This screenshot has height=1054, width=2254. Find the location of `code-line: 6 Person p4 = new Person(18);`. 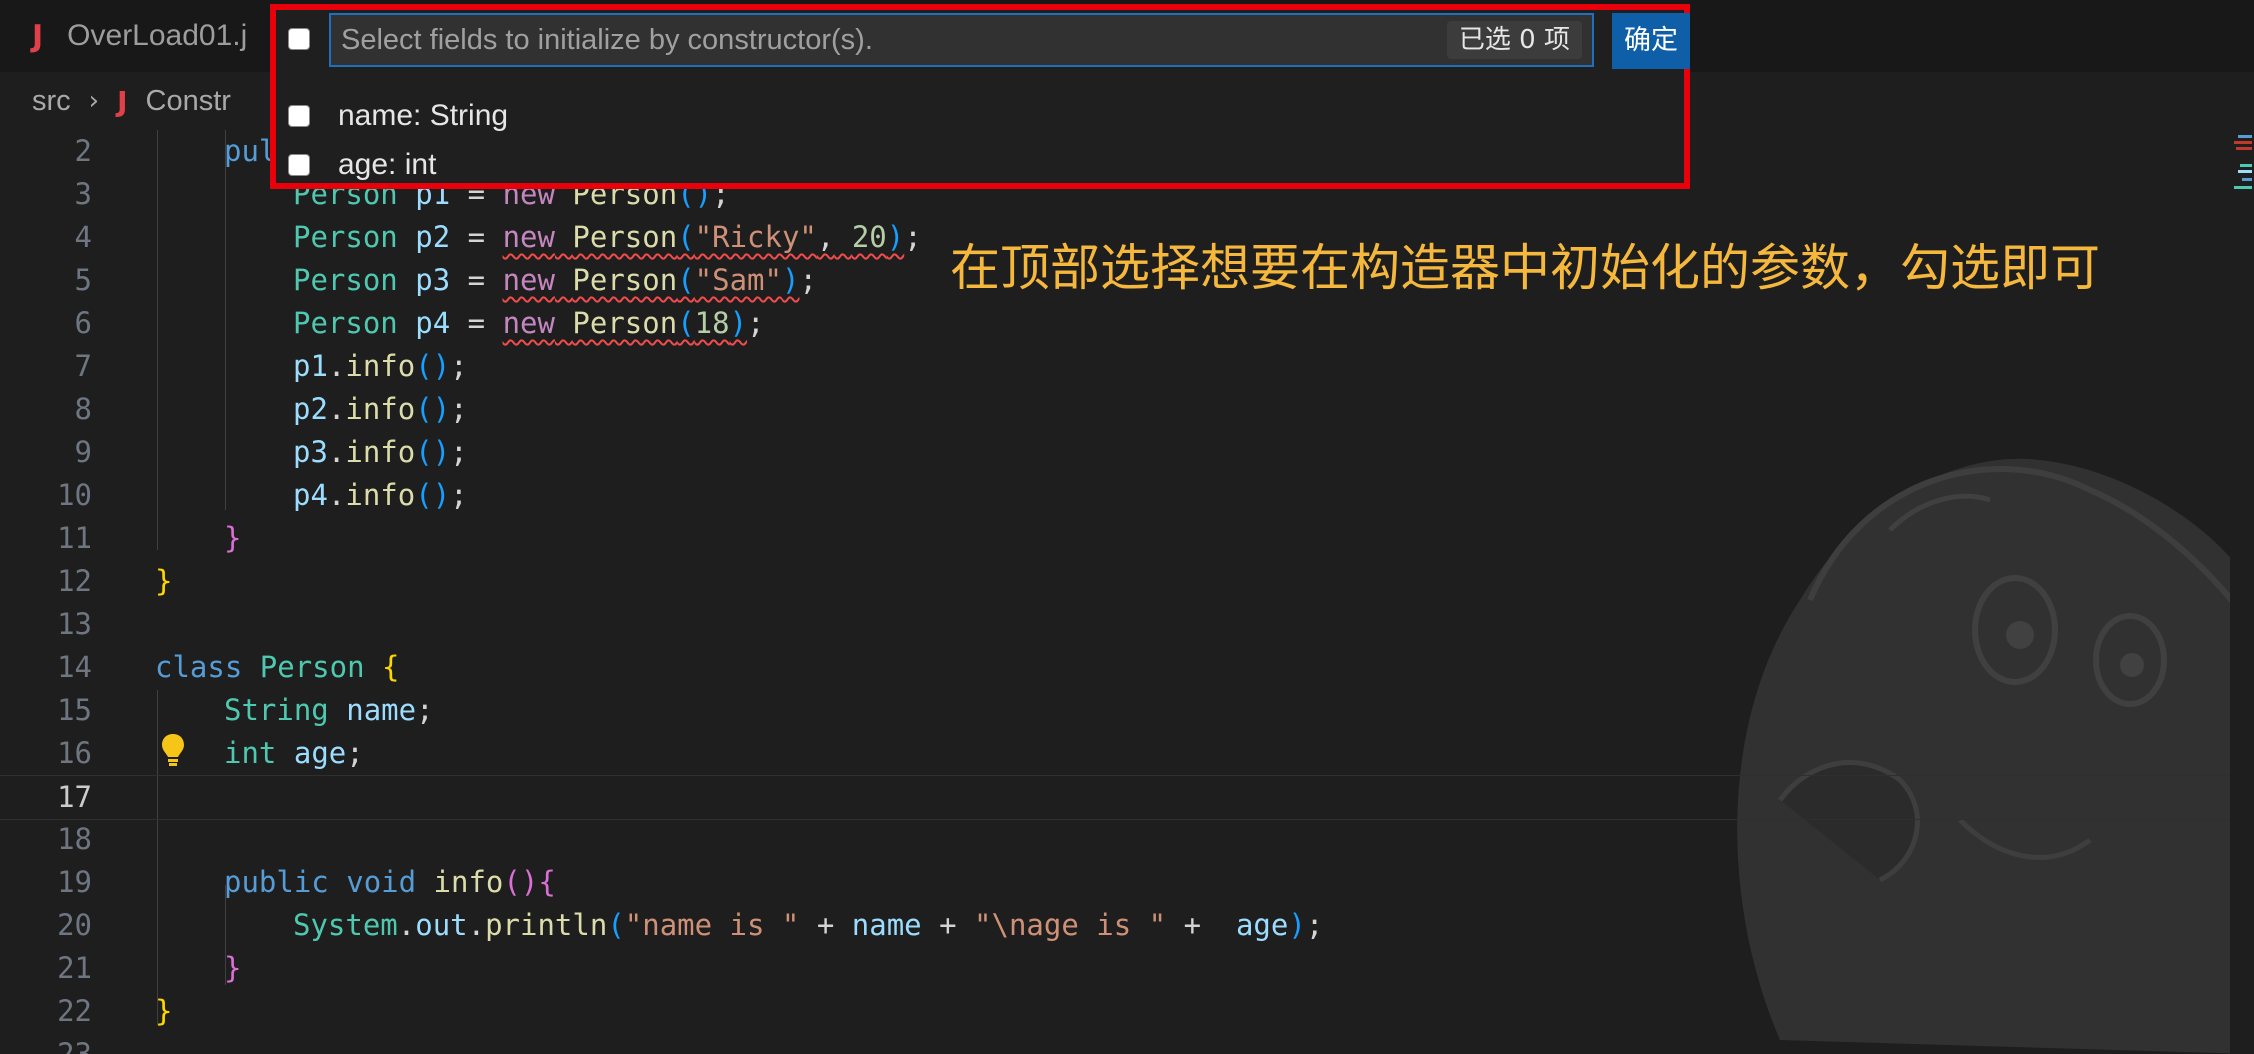

code-line: 6 Person p4 = new Person(18); is located at coordinates (1115, 323).